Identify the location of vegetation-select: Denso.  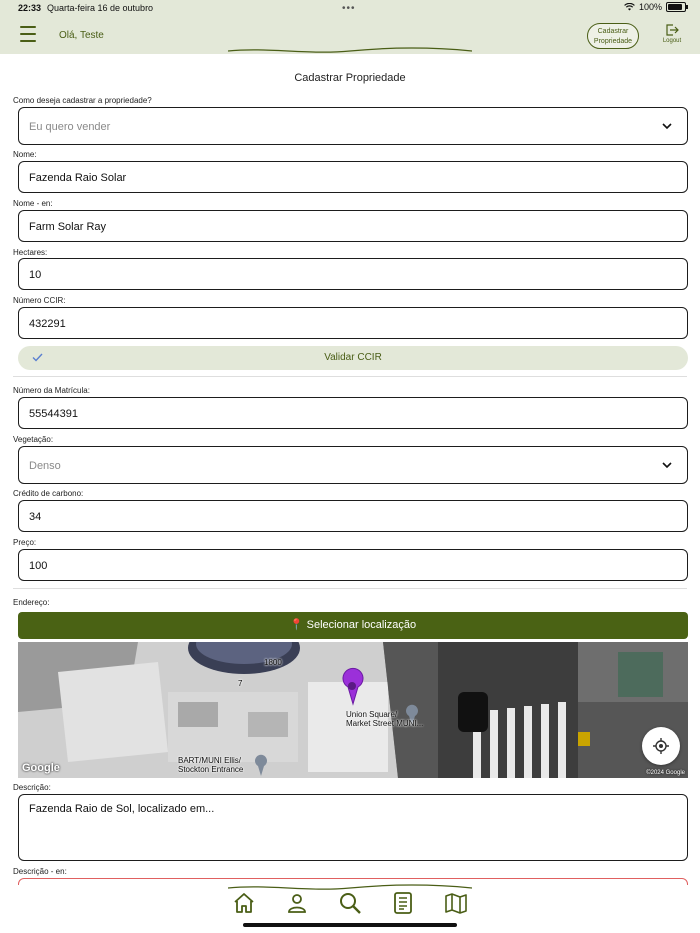
(353, 465).